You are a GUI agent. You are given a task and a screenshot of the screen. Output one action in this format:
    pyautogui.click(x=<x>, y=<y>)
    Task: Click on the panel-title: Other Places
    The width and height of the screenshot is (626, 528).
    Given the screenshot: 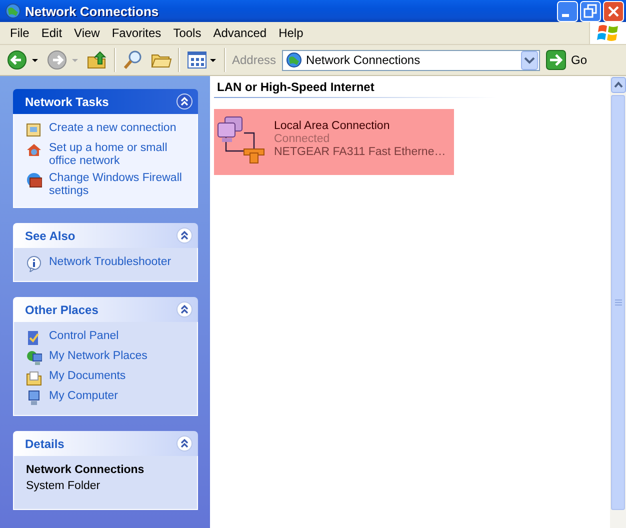 What is the action you would take?
    pyautogui.click(x=61, y=309)
    